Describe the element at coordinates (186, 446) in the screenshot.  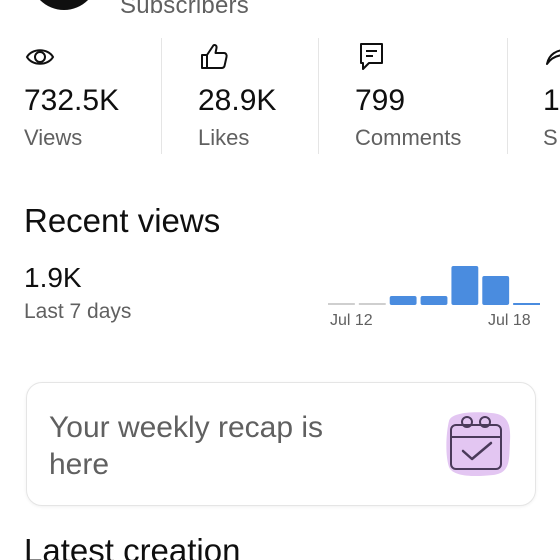
I see `weekly-recap-text: Your weekly recap is here` at that location.